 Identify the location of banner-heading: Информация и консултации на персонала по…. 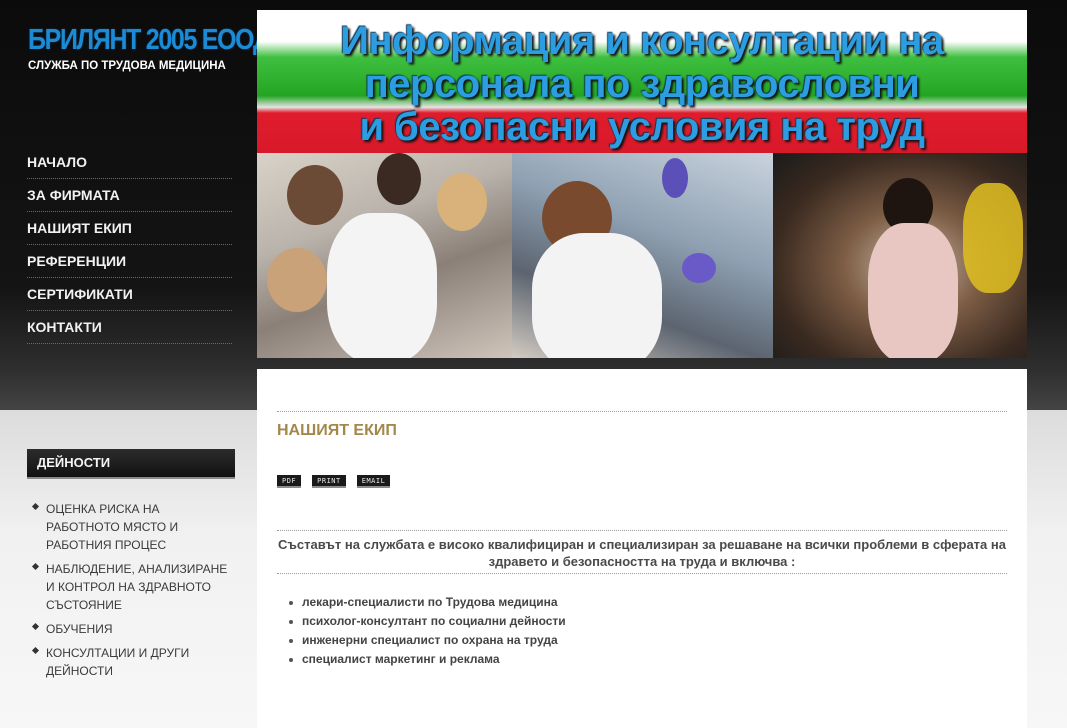
(642, 84).